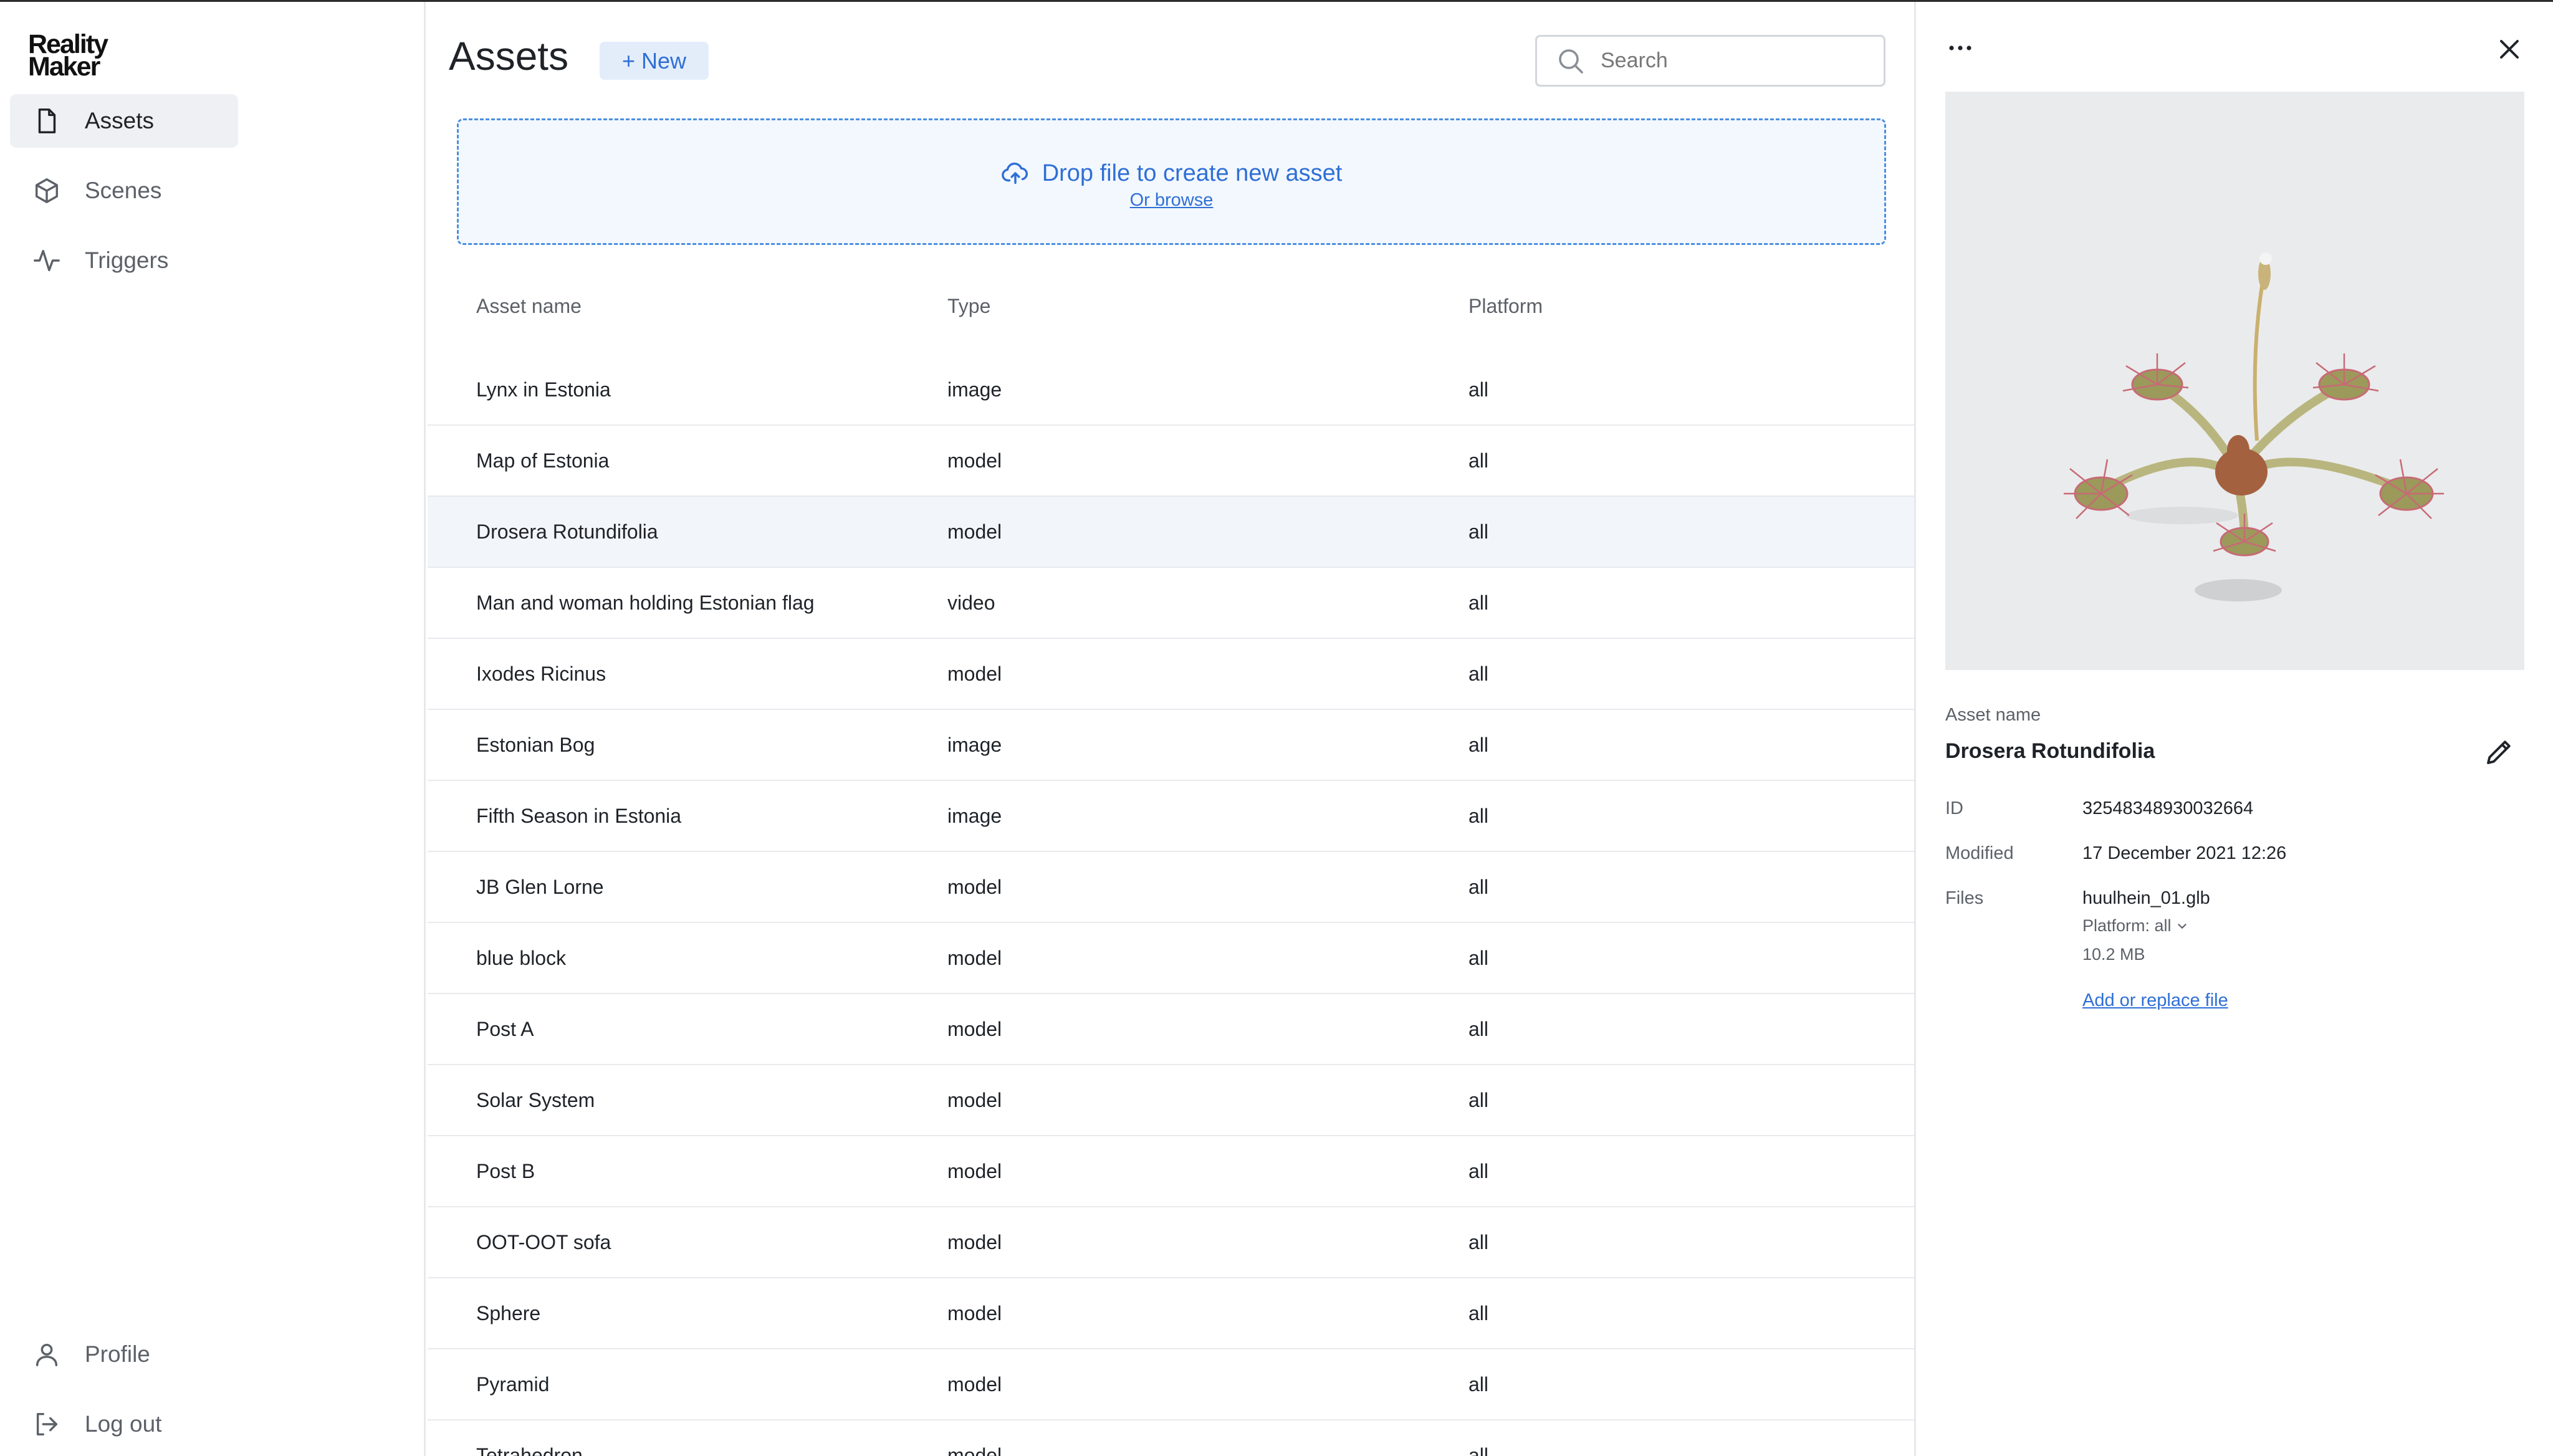  Describe the element at coordinates (1171, 1030) in the screenshot. I see `table-row: Post A model all` at that location.